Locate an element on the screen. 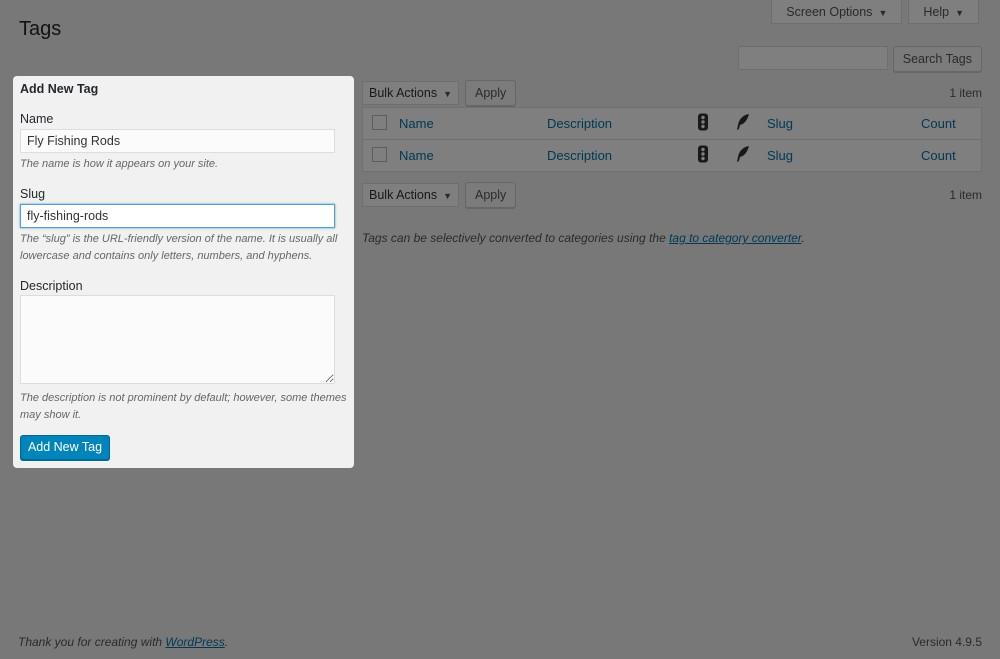  tag-slug-input is located at coordinates (177, 216).